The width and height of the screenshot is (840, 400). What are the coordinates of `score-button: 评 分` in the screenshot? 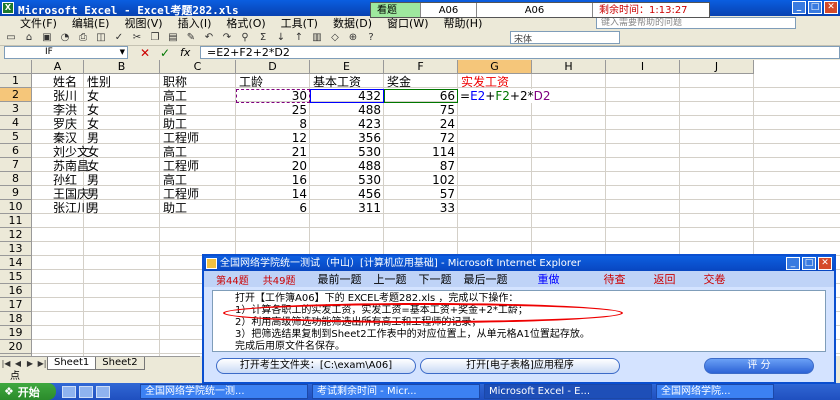 It's located at (759, 366).